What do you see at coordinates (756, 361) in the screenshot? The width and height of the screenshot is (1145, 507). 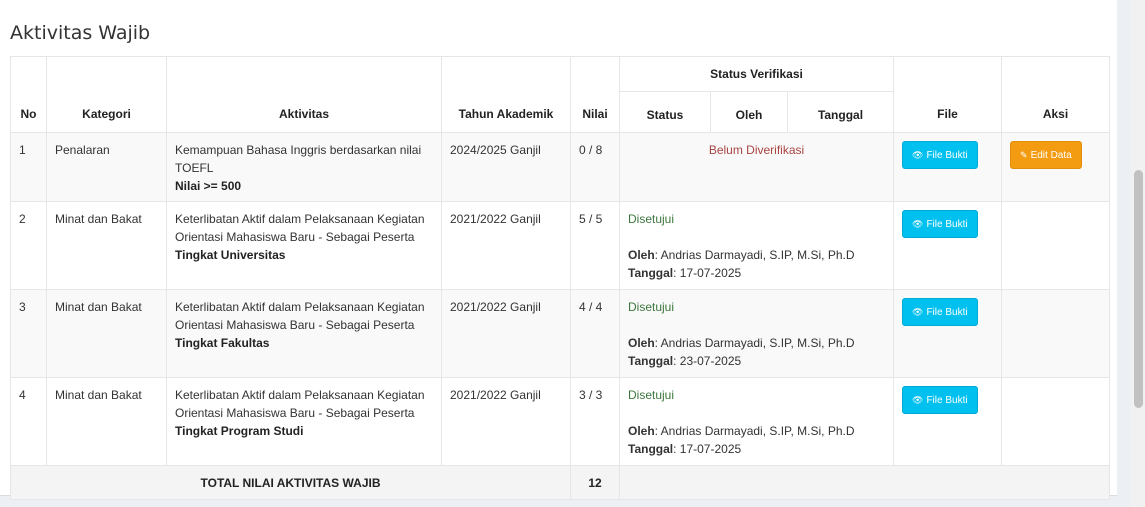 I see `date-line: Tanggal: 23-07-2025` at bounding box center [756, 361].